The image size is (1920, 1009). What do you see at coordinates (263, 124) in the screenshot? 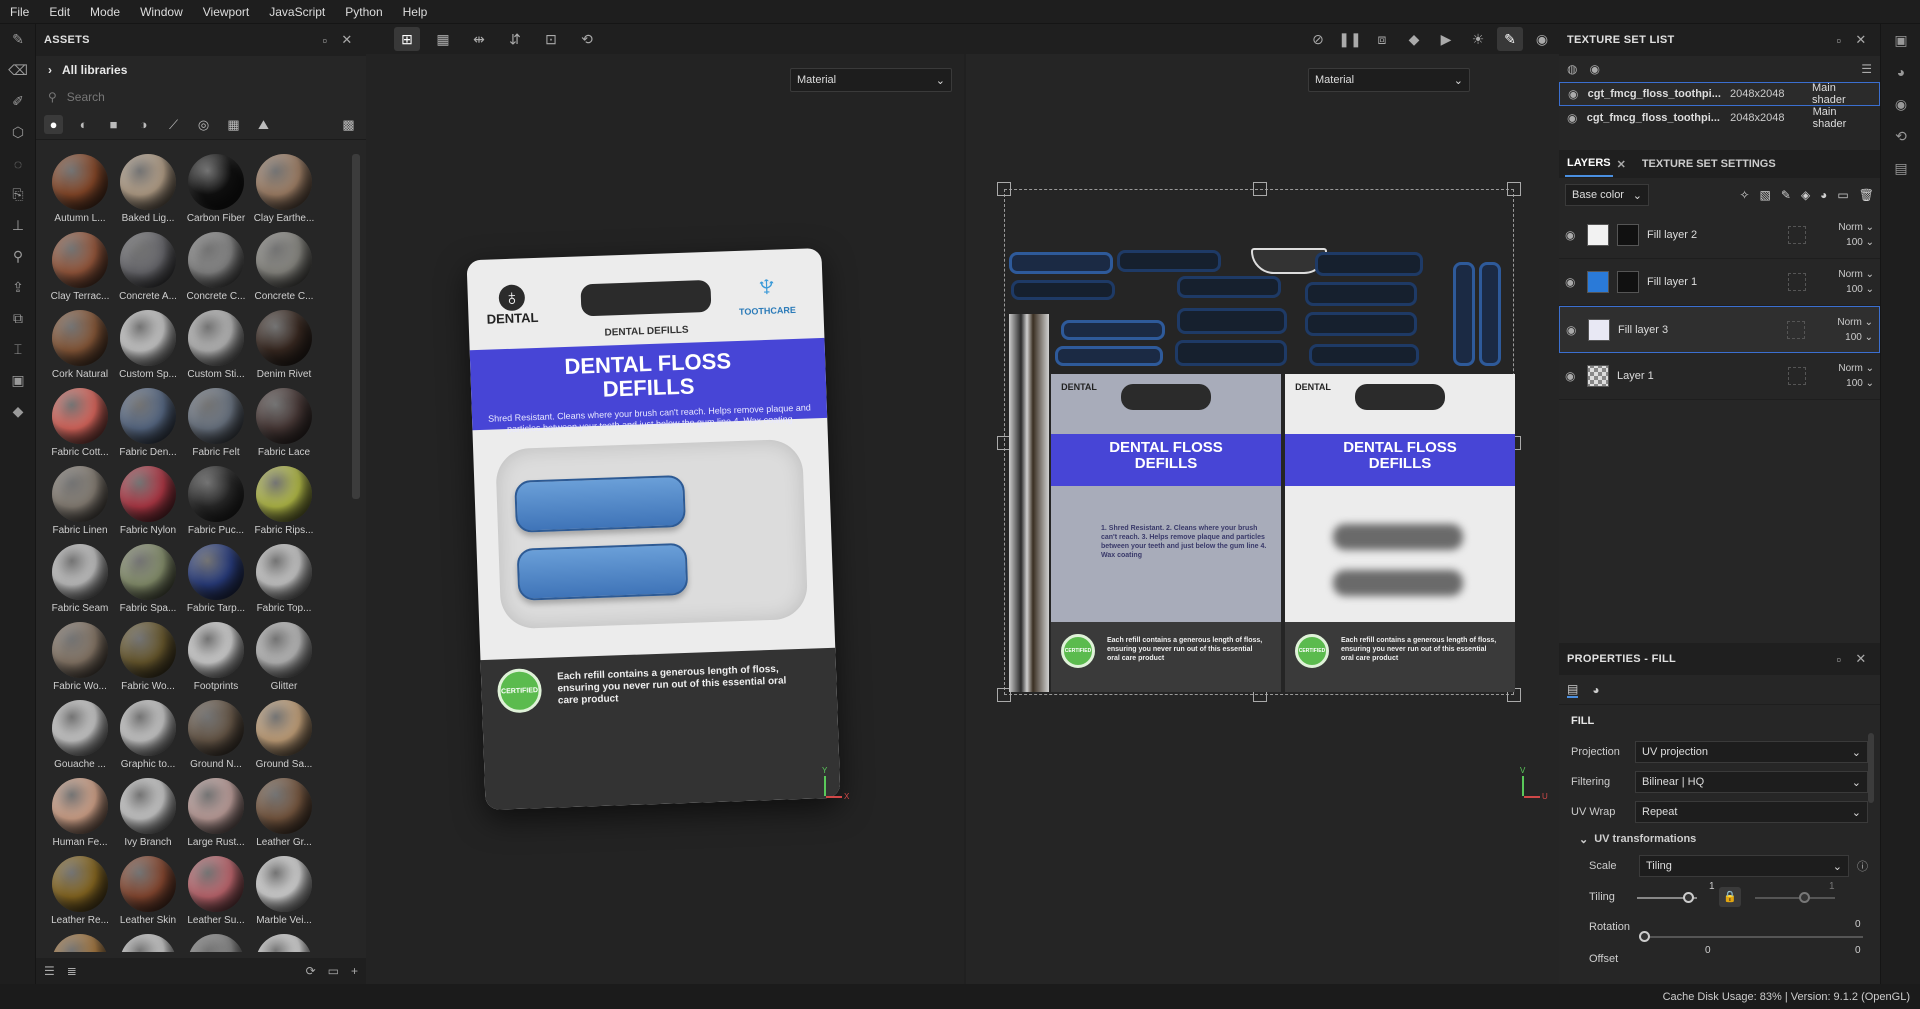
I see `environment-filter-icon: ⛰` at bounding box center [263, 124].